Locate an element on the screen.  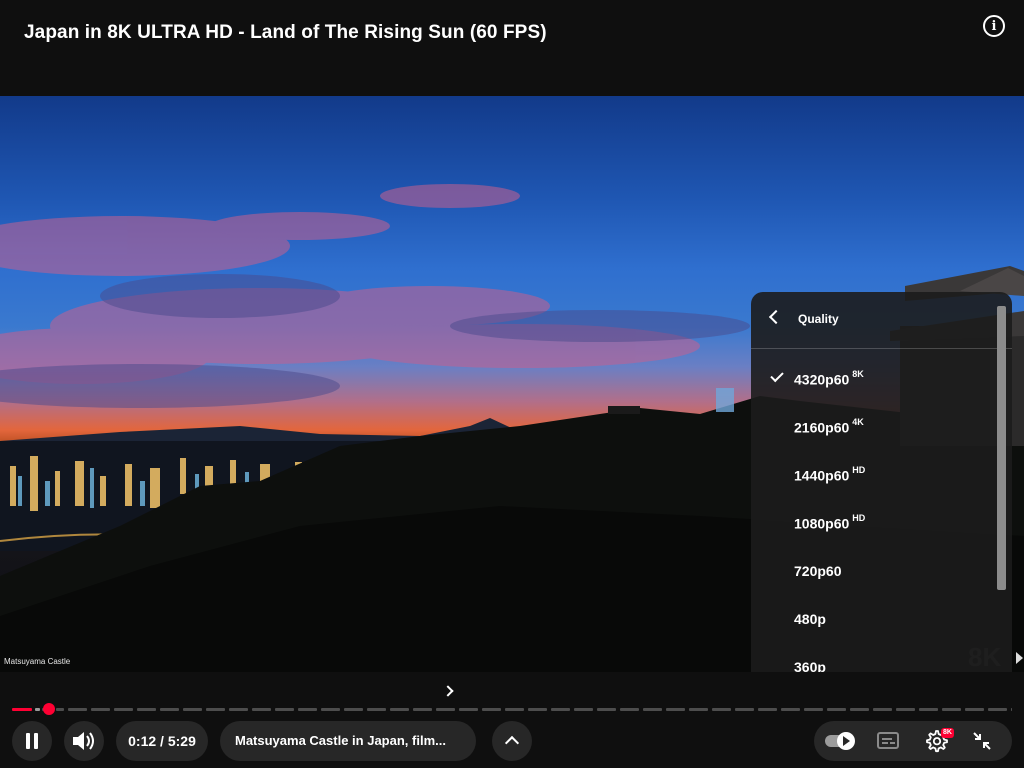
quality-option: 1080p60 HD is located at coordinates (874, 523).